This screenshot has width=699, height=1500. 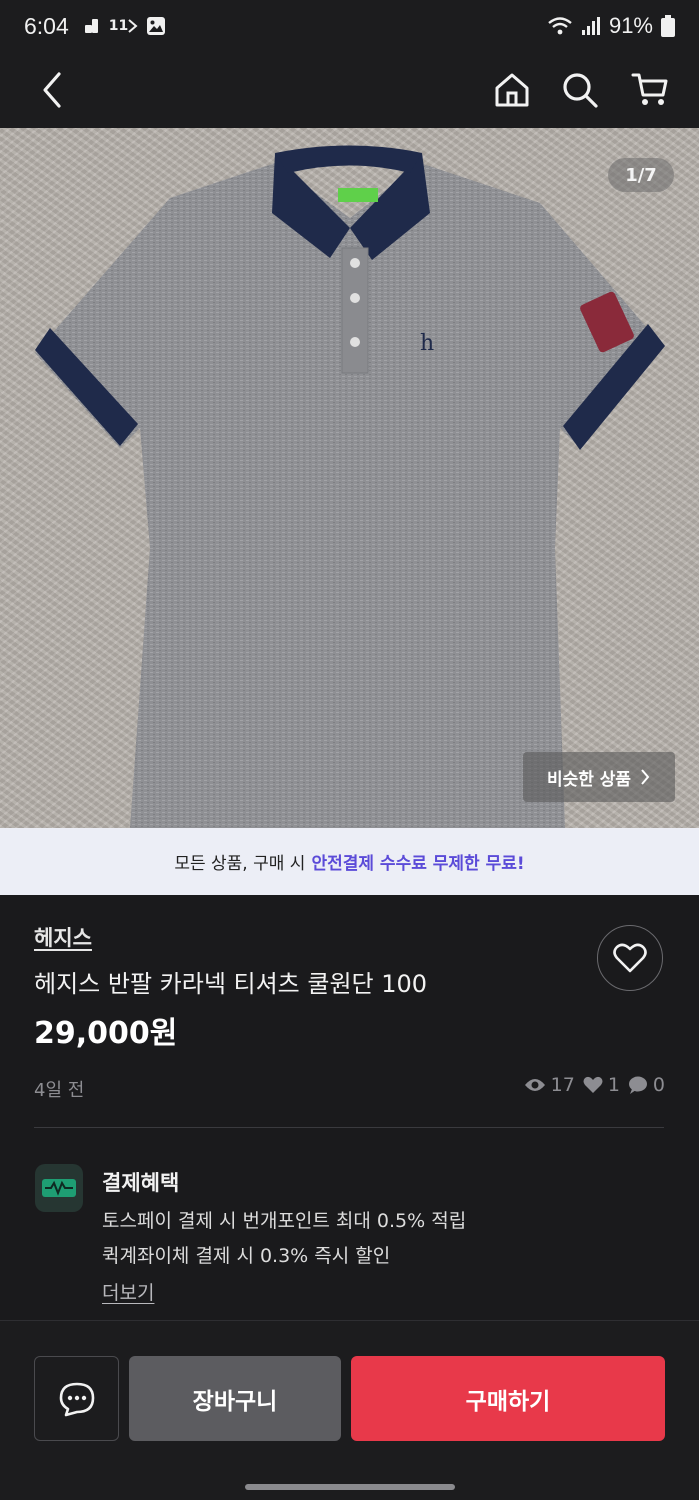 I want to click on back-button, so click(x=52, y=90).